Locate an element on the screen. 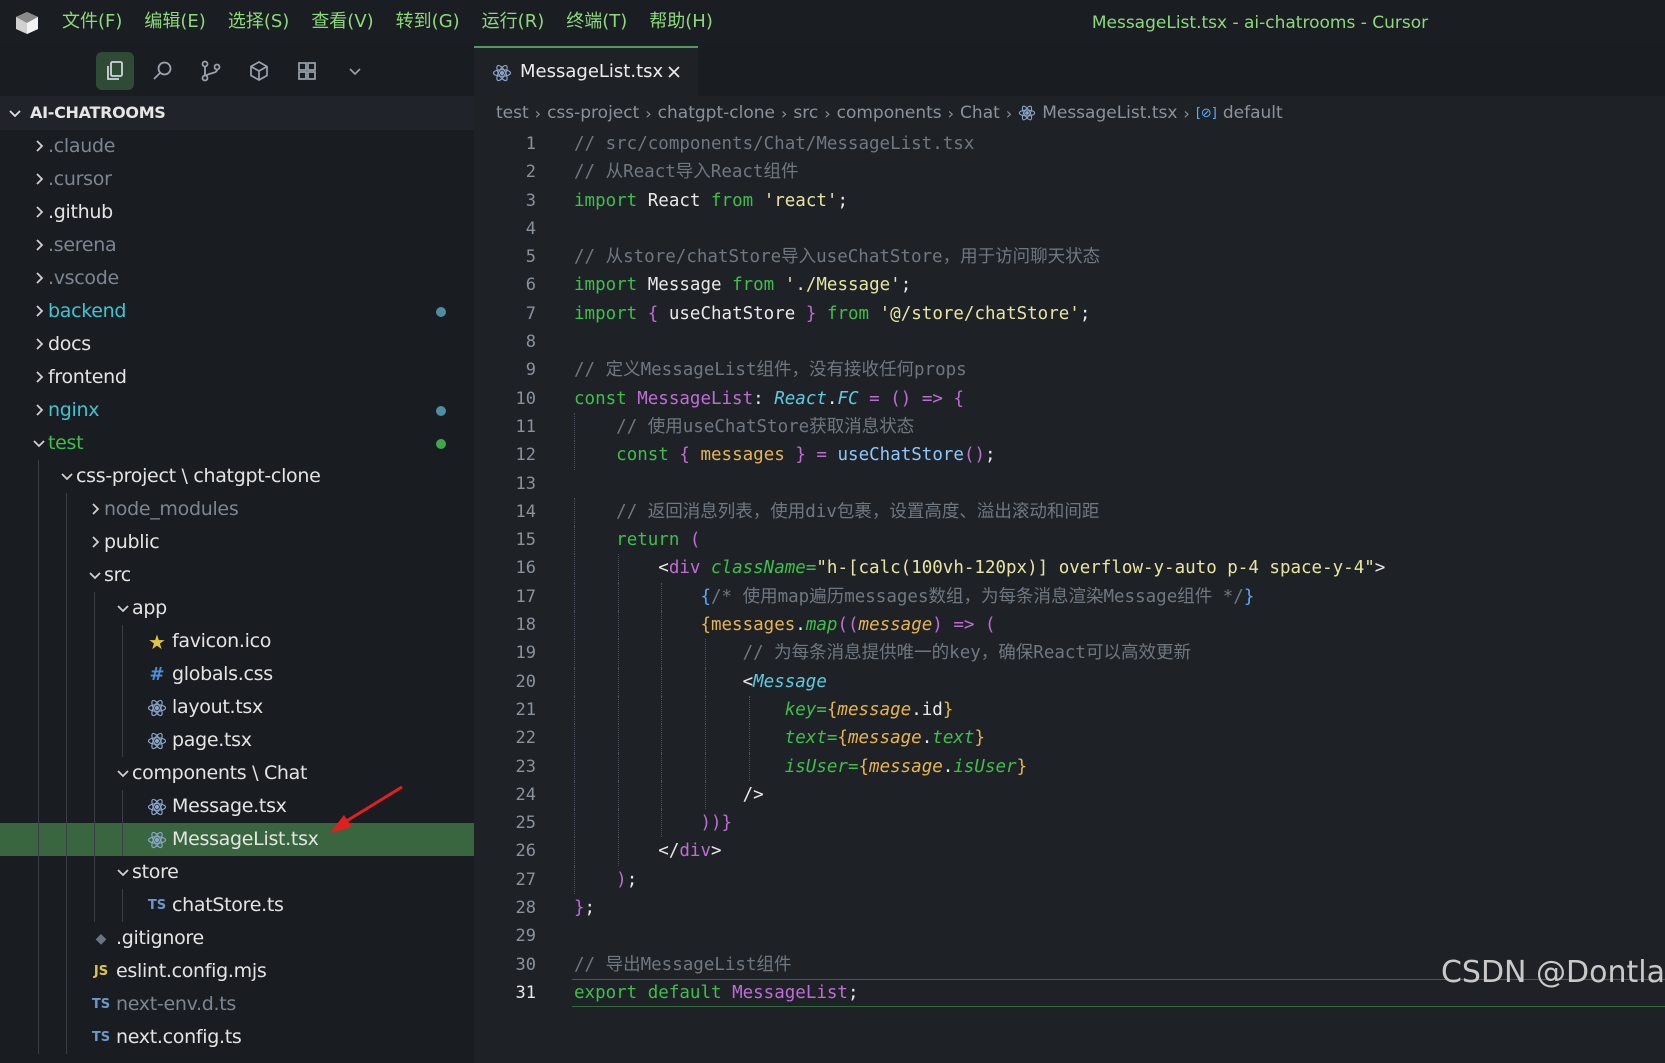  code-line: 22 text={message.text} is located at coordinates (1069, 738).